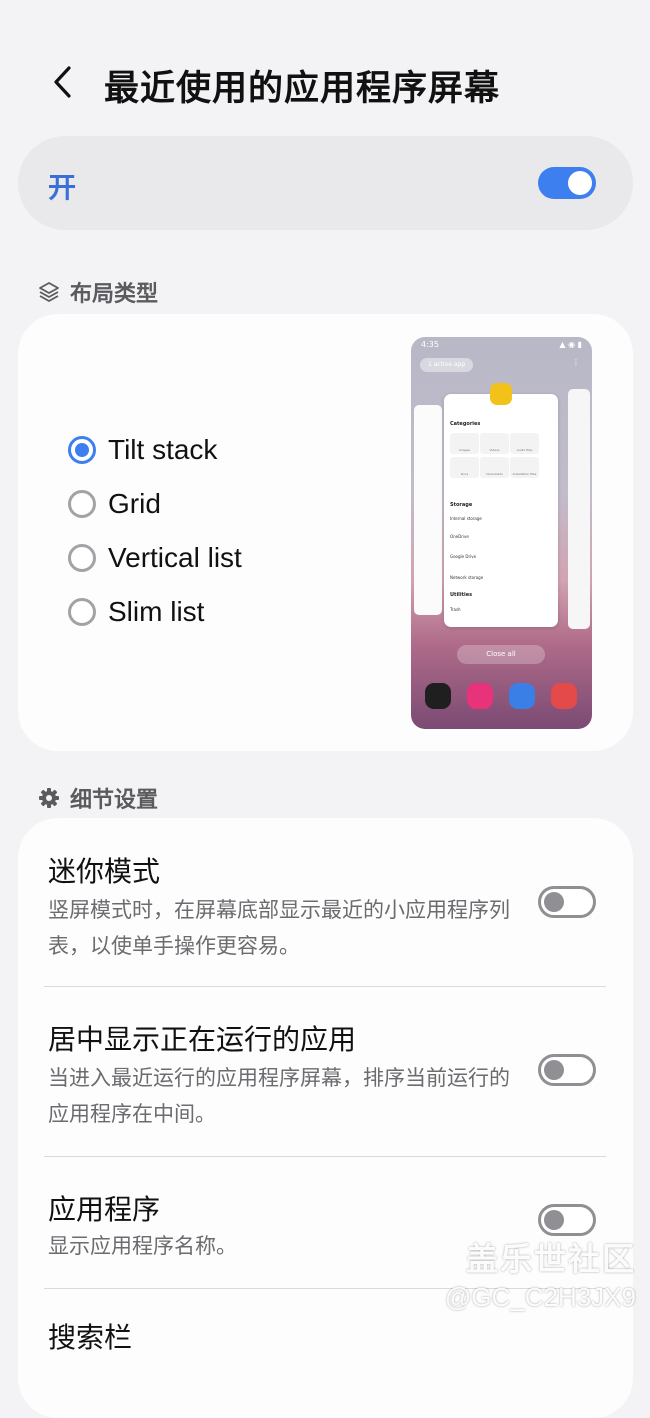 The image size is (650, 1418). Describe the element at coordinates (428, 510) in the screenshot. I see `preview-card-left` at that location.